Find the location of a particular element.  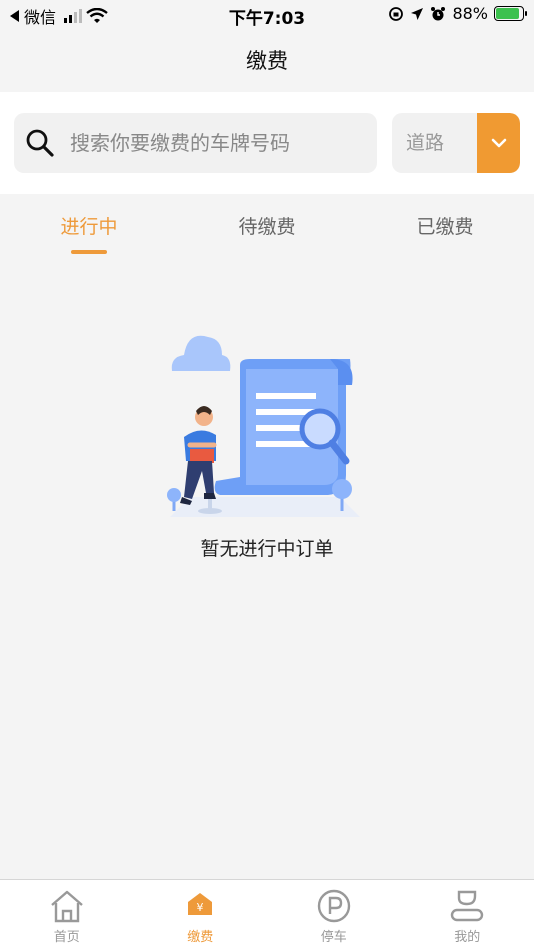

bottom-tab-home: 首页 is located at coordinates (67, 915).